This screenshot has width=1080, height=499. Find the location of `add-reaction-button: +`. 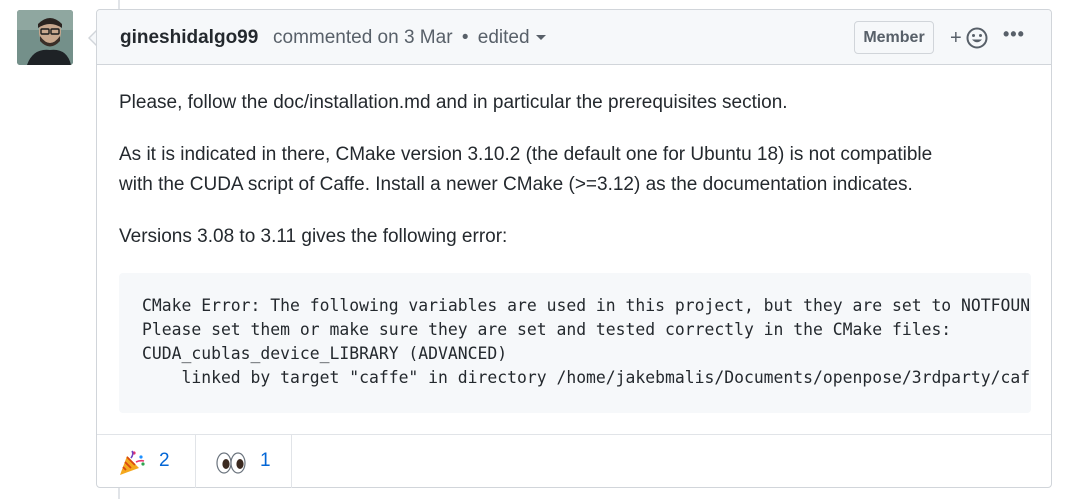

add-reaction-button: + is located at coordinates (970, 38).